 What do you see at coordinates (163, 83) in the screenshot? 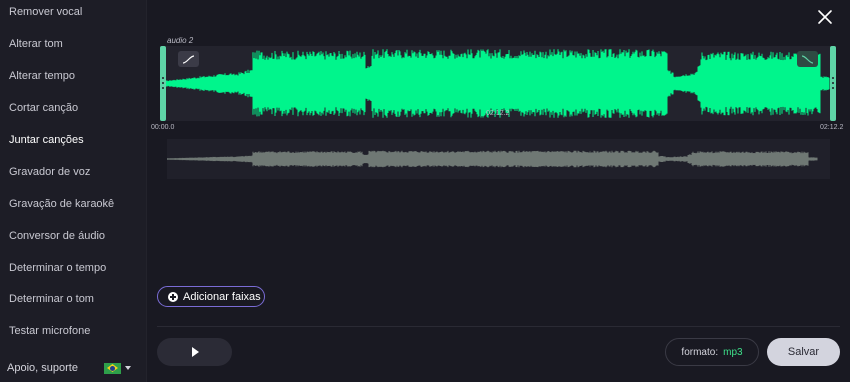
I see `trim-handle-start` at bounding box center [163, 83].